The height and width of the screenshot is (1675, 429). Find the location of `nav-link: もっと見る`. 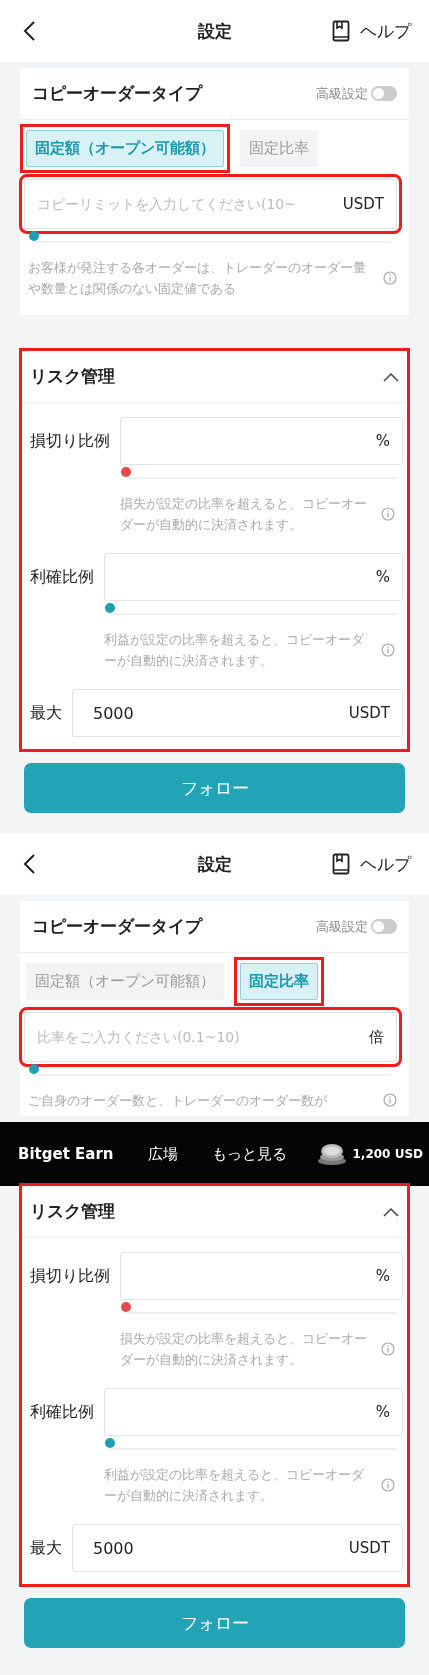

nav-link: もっと見る is located at coordinates (249, 1154).